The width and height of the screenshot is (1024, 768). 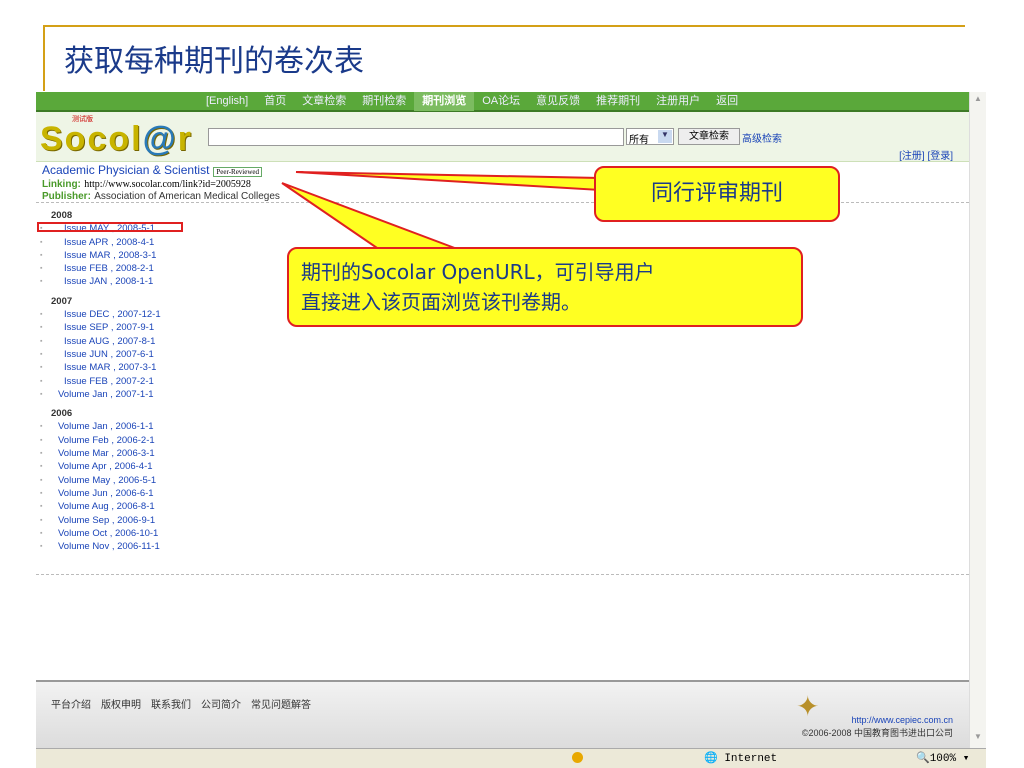 I want to click on callout1-pointer, so click(x=448, y=181).